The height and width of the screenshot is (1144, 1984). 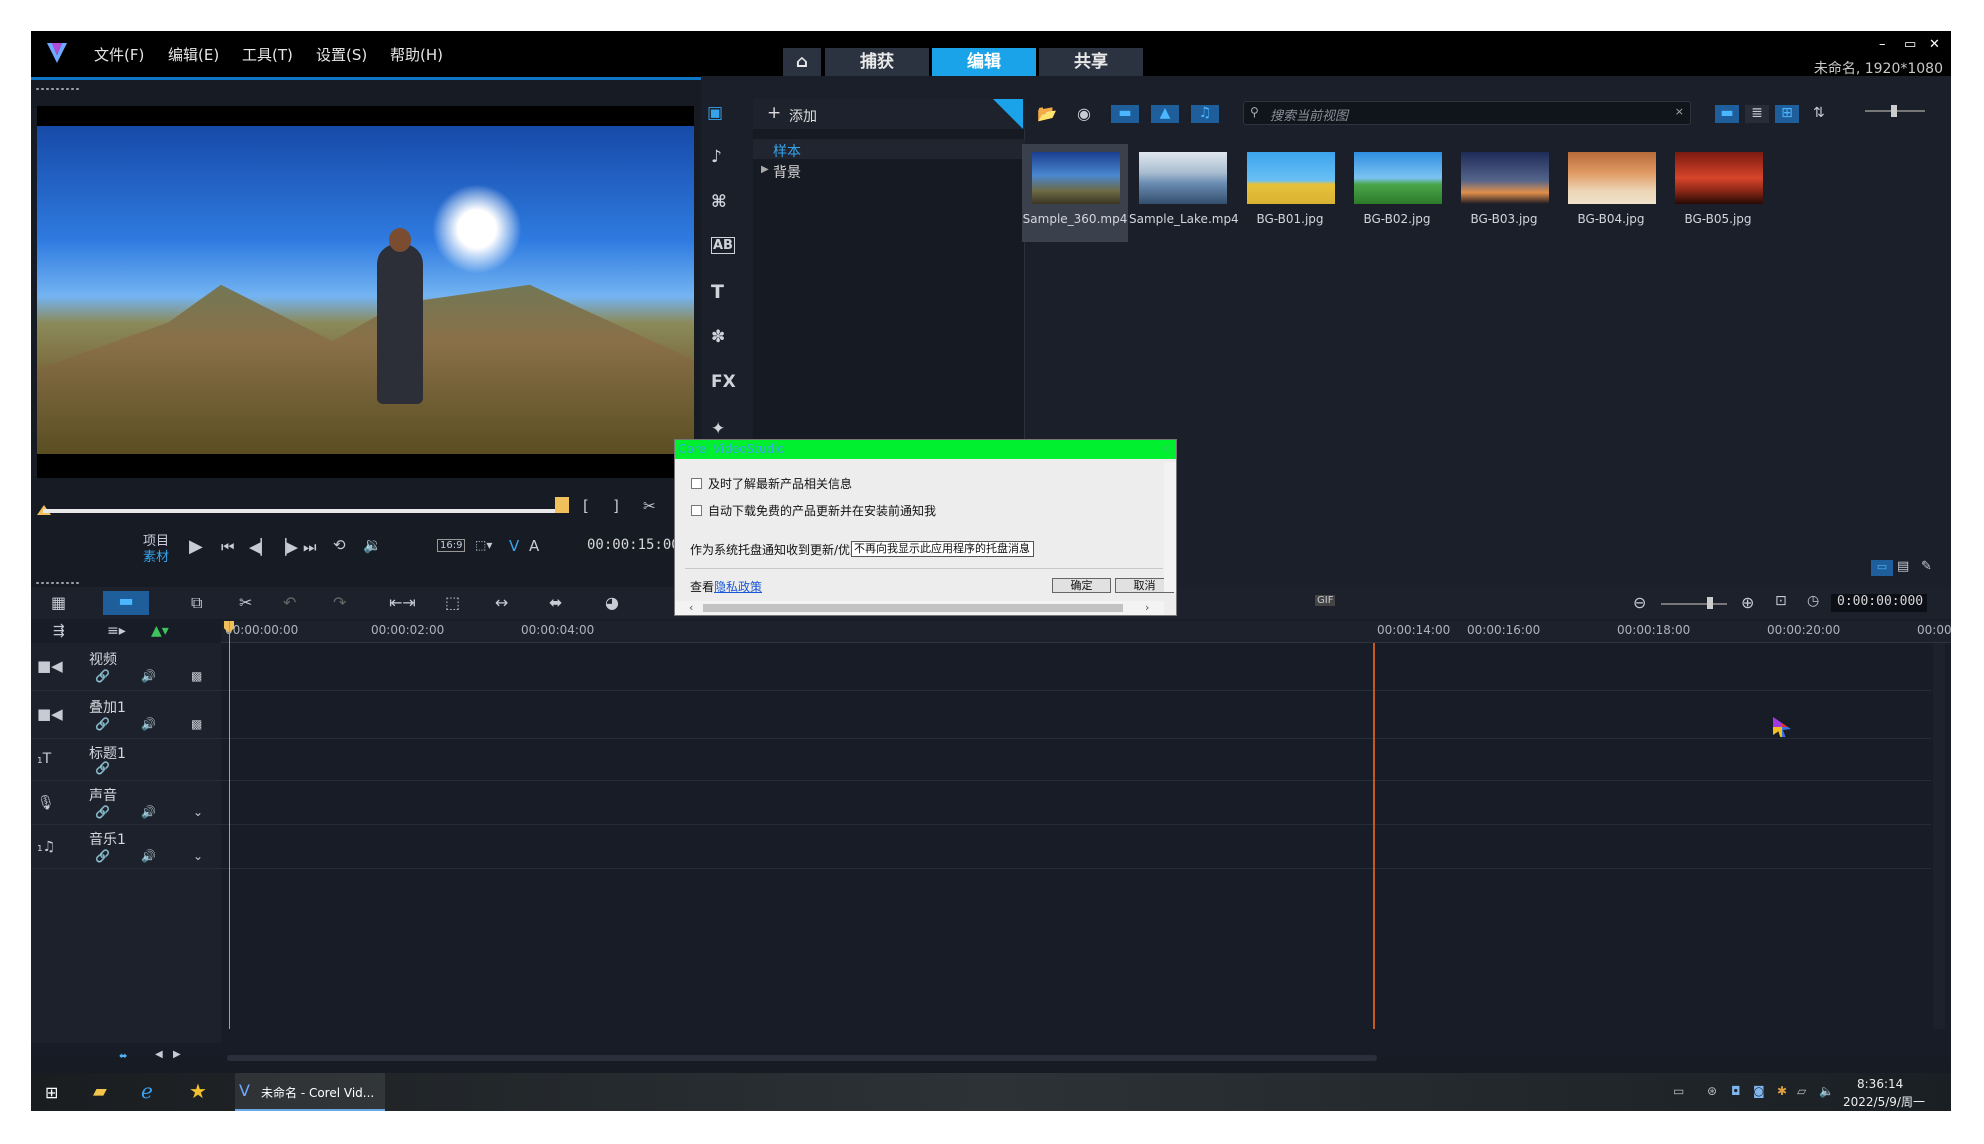 I want to click on folder-item-sample: 样本, so click(x=889, y=149).